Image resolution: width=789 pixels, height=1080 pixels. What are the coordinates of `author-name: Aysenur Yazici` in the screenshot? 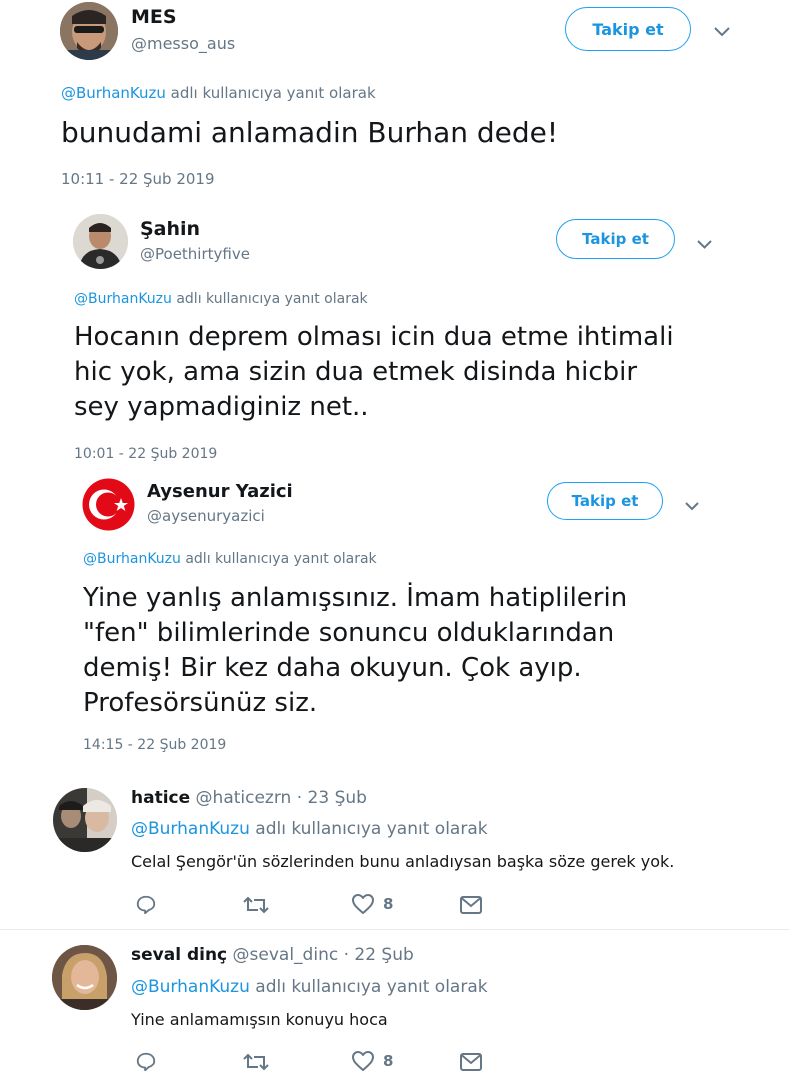 It's located at (220, 491).